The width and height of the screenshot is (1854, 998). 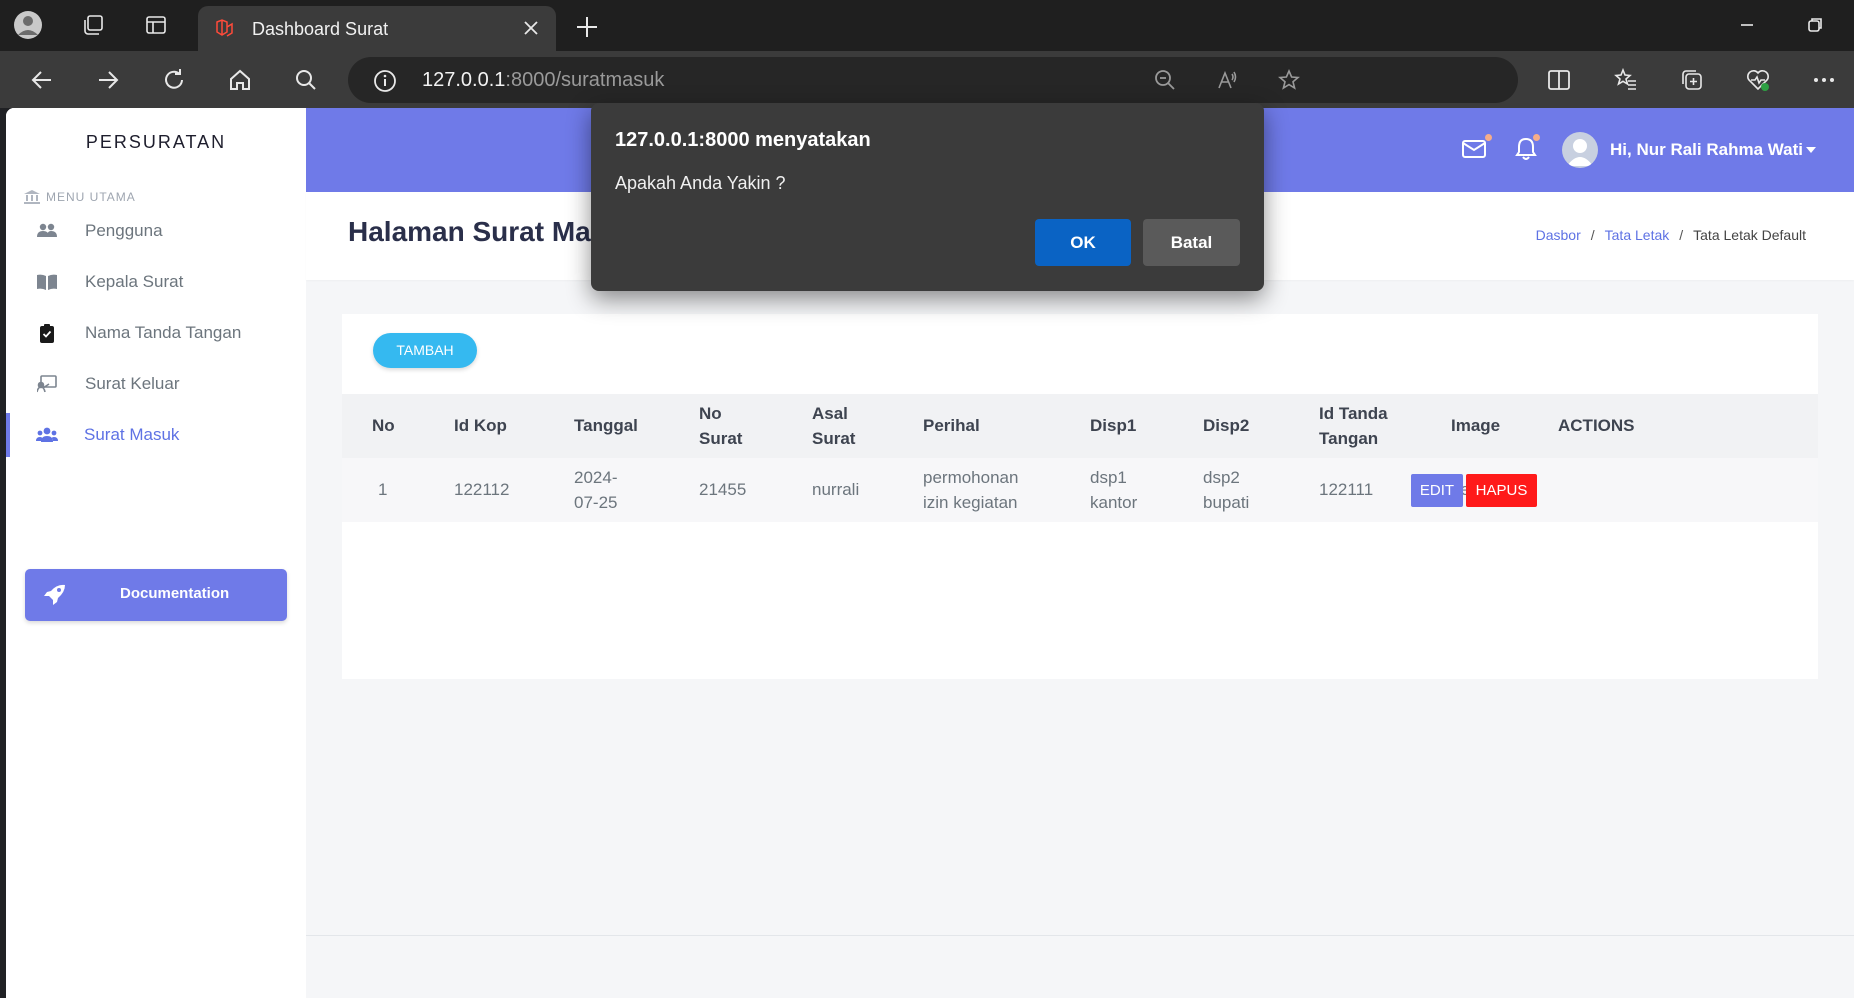 What do you see at coordinates (47, 435) in the screenshot?
I see `users-group-icon` at bounding box center [47, 435].